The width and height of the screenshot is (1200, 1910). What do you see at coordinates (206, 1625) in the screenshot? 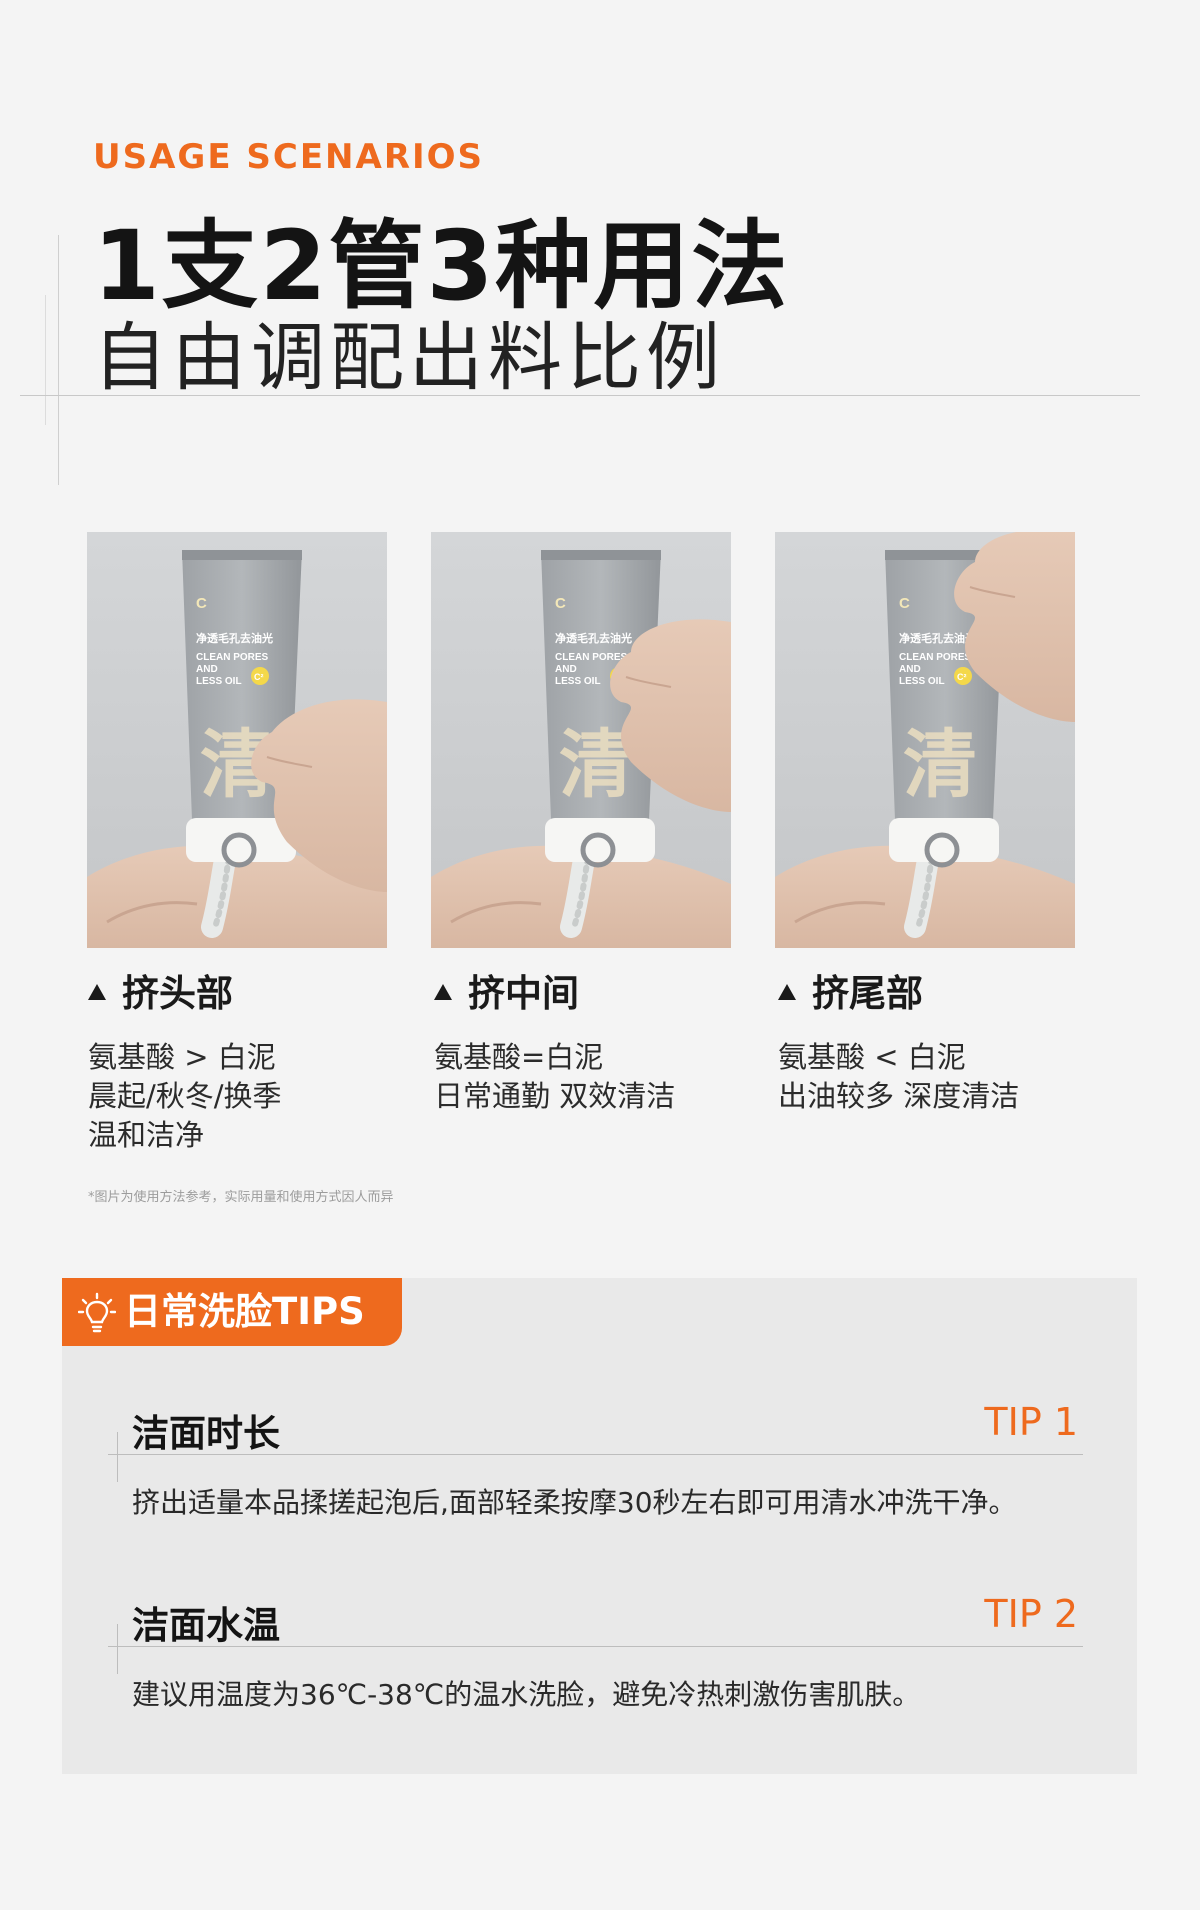
I see `tip-heading: 洁面水温` at bounding box center [206, 1625].